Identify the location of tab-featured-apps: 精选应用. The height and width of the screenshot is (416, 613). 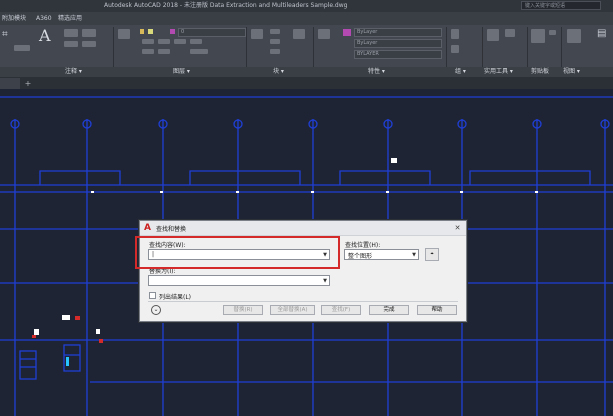
(70, 18).